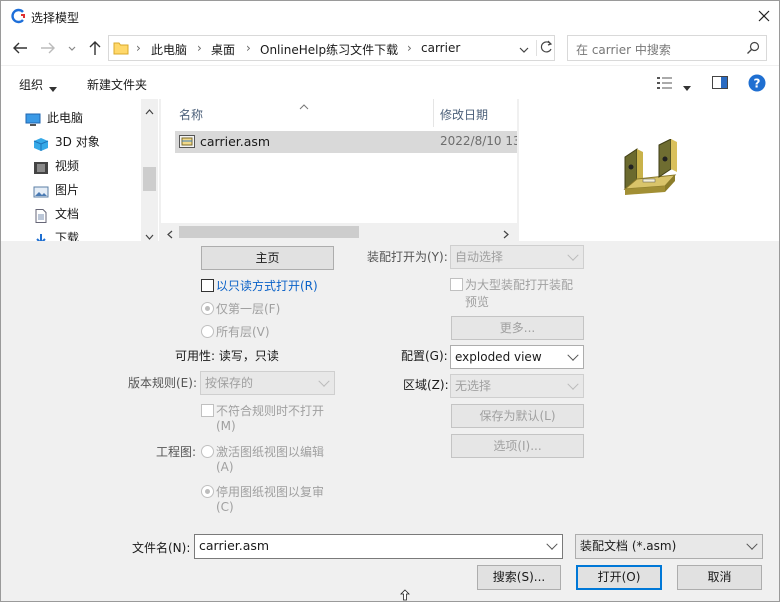 The width and height of the screenshot is (780, 604). Describe the element at coordinates (20, 48) in the screenshot. I see `back-arrow-icon` at that location.